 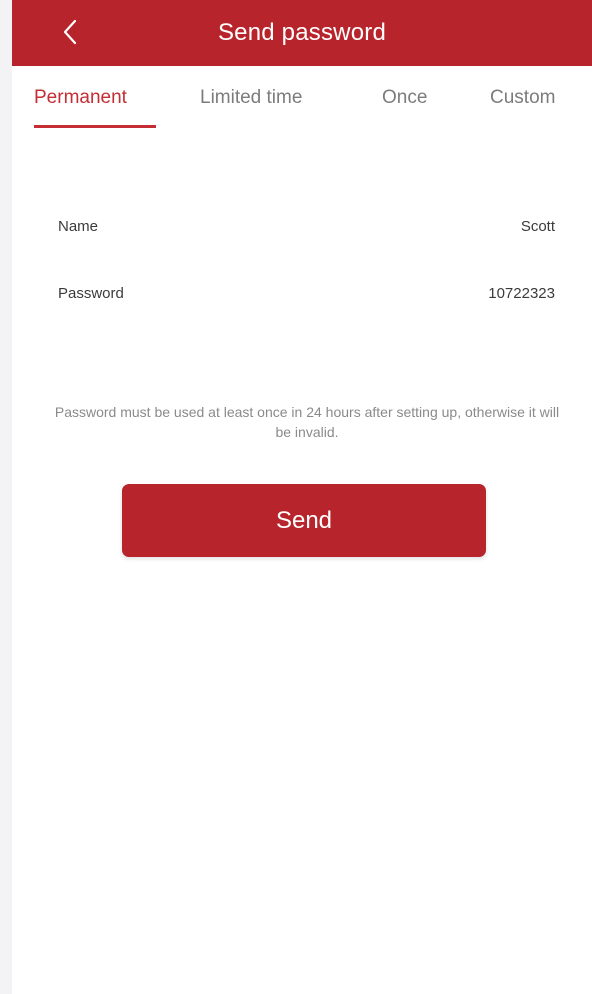 I want to click on name-label: Name, so click(x=78, y=226).